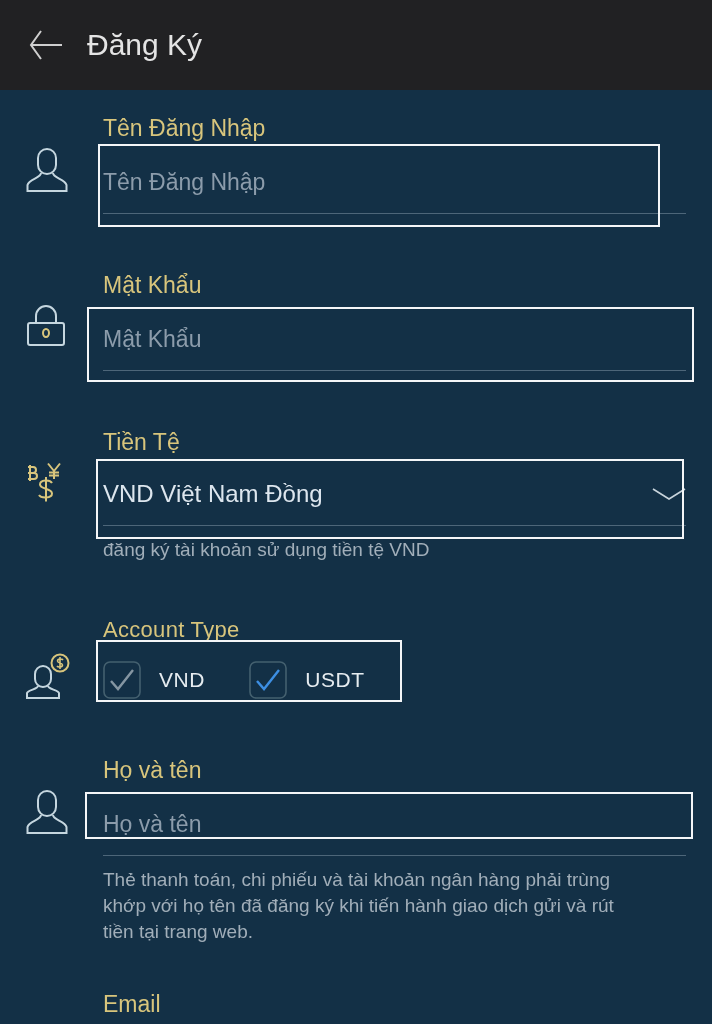 The height and width of the screenshot is (1024, 712). I want to click on helper-text: Thẻ thanh toán, chi phiếu và tài khoản ngân hàng phải trùng khớp với họ tên đã đăng ký khi tiến hành giao dịch gửi và rút tiền tại trang web., so click(359, 906).